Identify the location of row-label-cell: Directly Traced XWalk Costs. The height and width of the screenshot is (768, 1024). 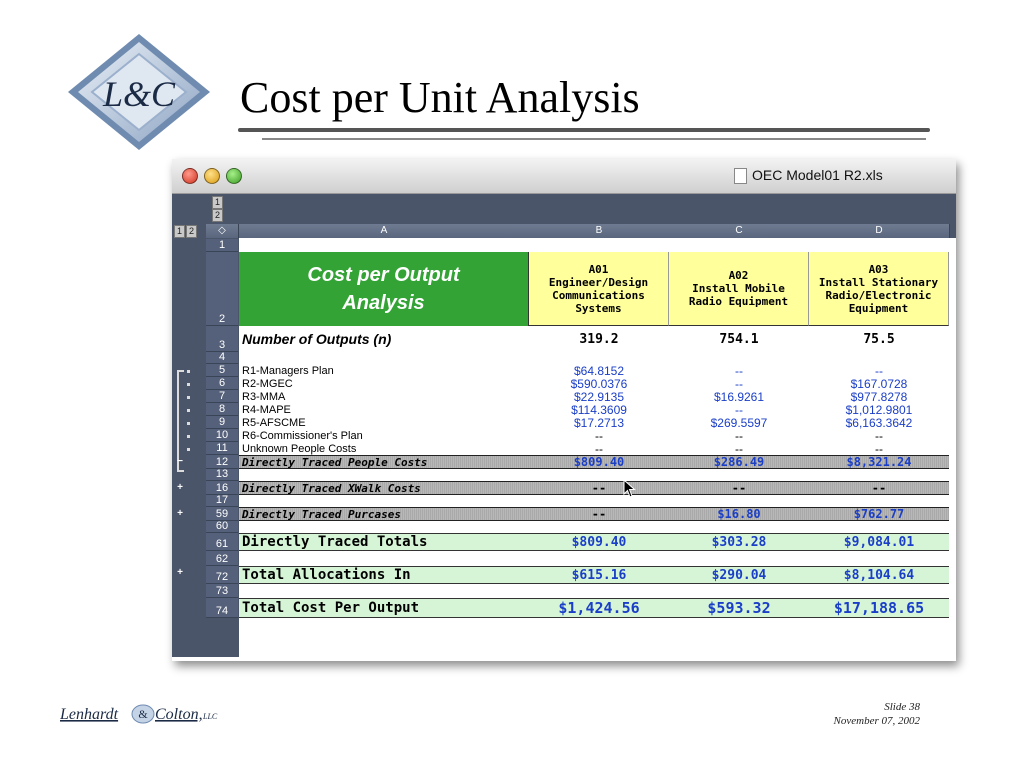
(384, 488).